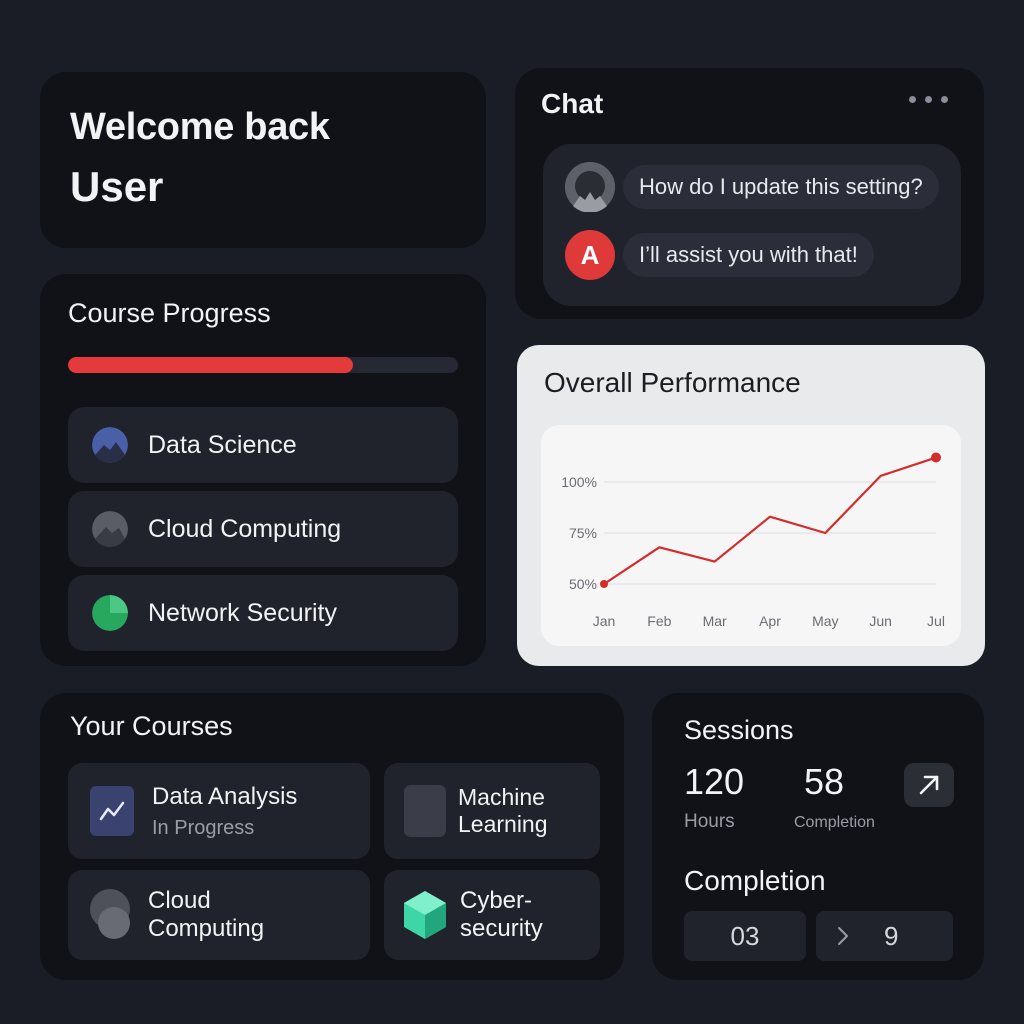 Image resolution: width=1024 pixels, height=1024 pixels. Describe the element at coordinates (110, 914) in the screenshot. I see `cloud-icon` at that location.